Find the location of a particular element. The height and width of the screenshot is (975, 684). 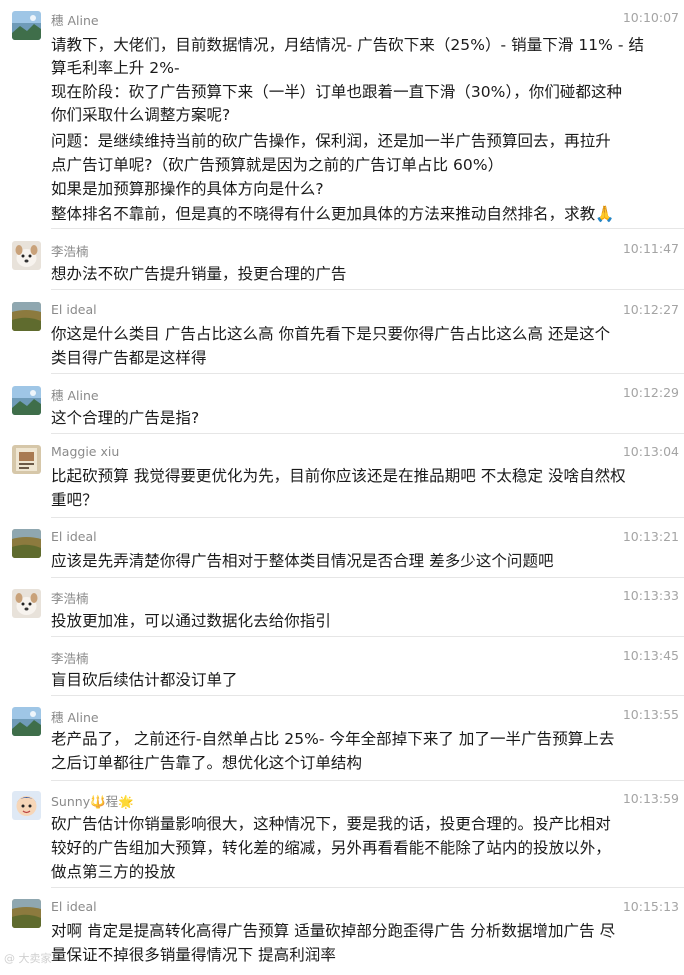

message-text: 应该是先弄清楚你得广告相对于整体类目情况是否合理 差多少这个问题吧 is located at coordinates (302, 561).